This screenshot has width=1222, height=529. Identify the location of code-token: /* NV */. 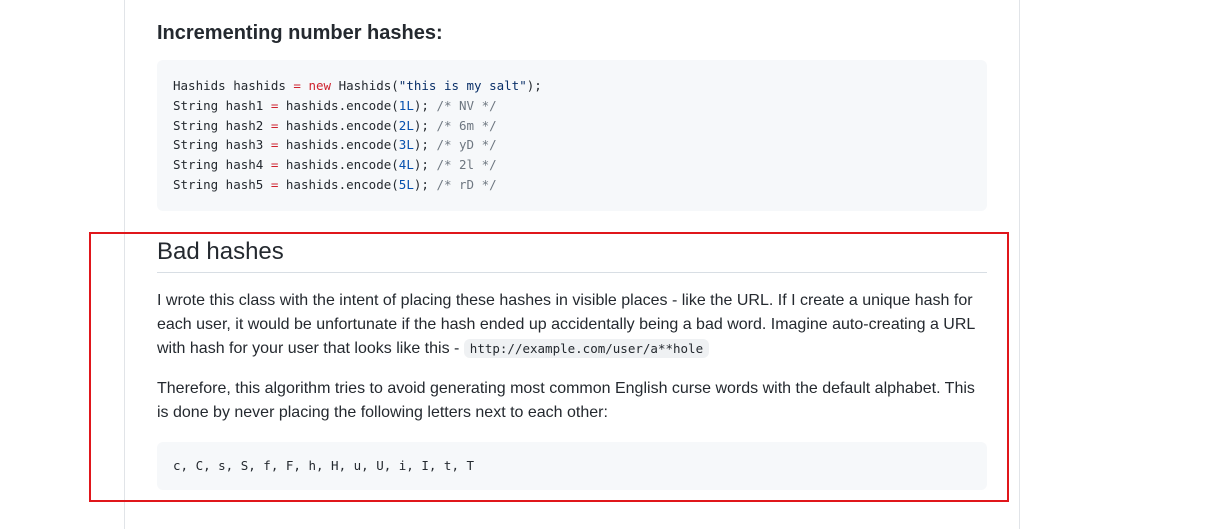
(466, 105).